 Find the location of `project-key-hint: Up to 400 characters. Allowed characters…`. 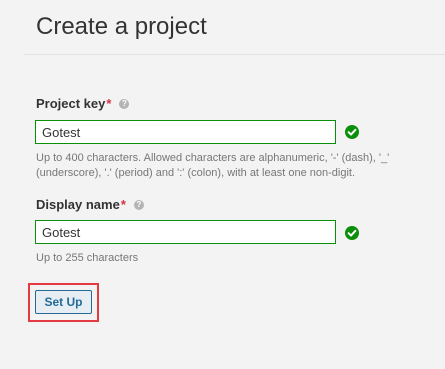

project-key-hint: Up to 400 characters. Allowed characters… is located at coordinates (213, 165).